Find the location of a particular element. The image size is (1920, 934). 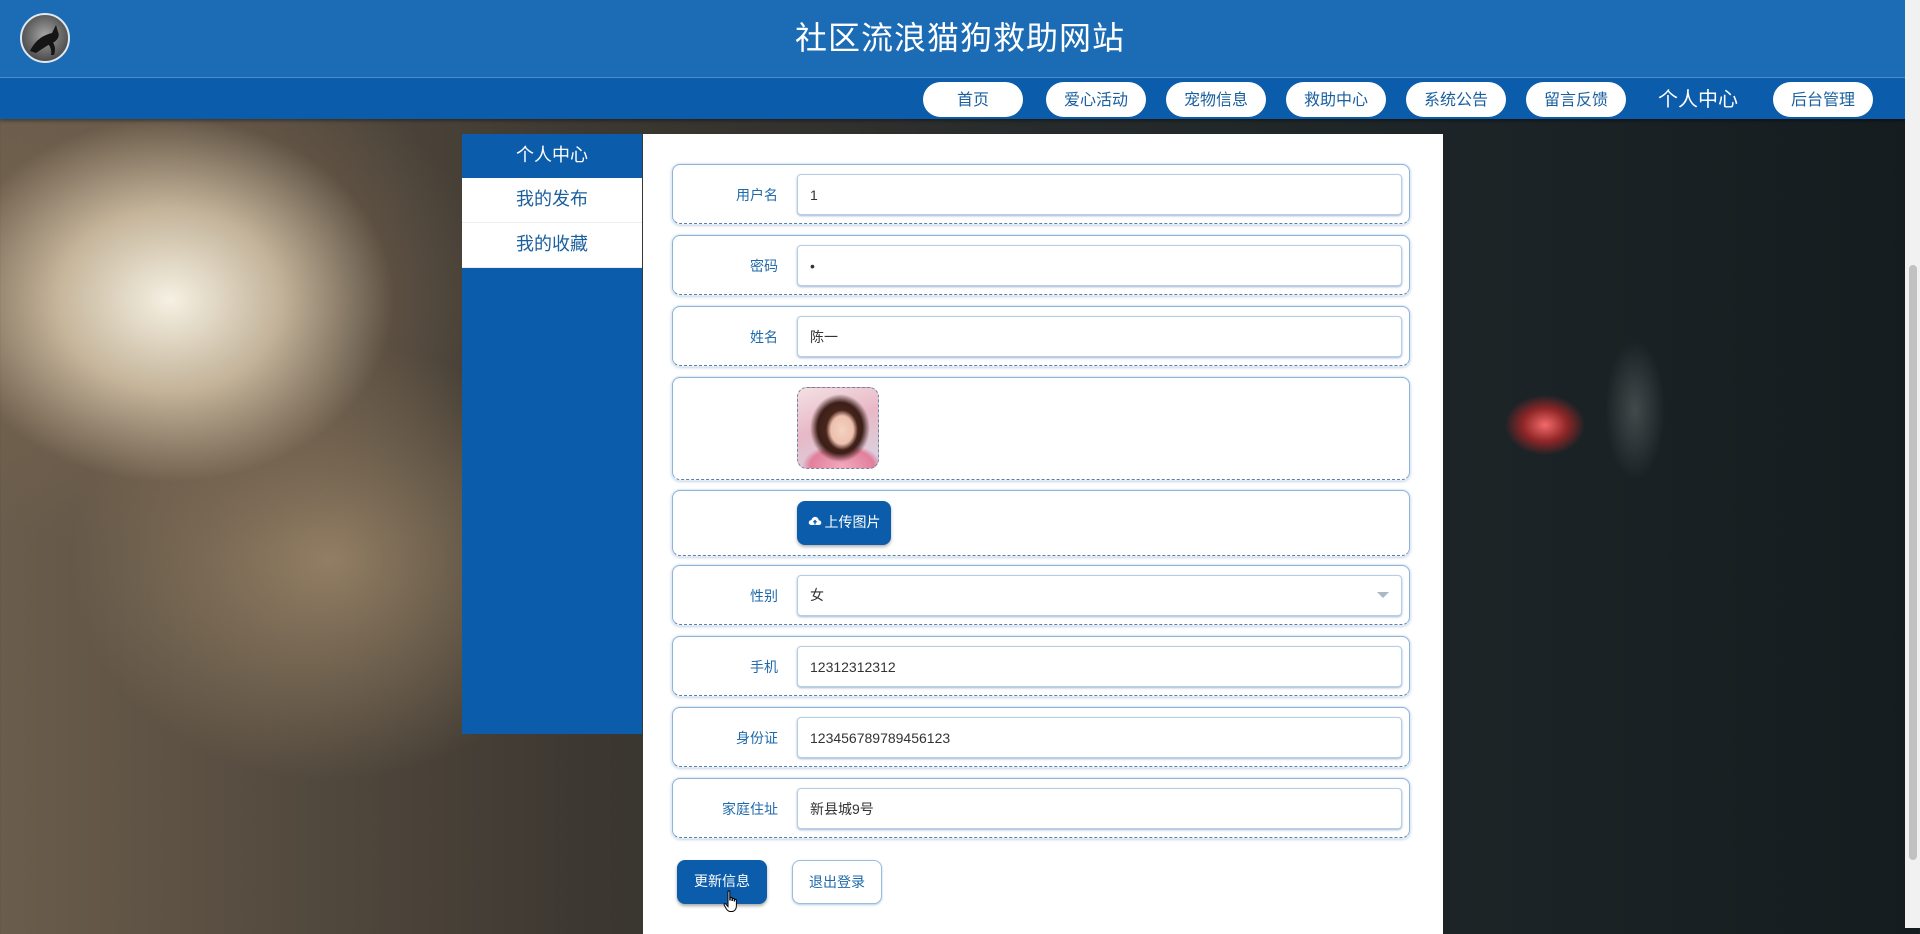

form-row-username: 用户名 is located at coordinates (1041, 194).